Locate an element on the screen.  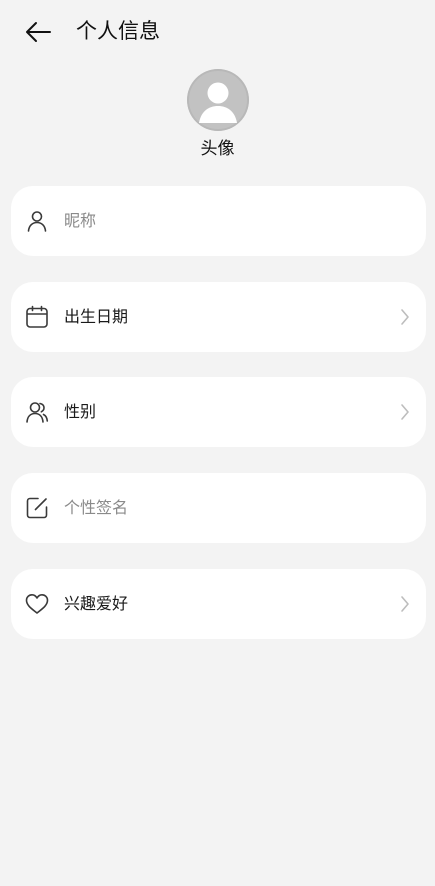
avatar-label: 头像 is located at coordinates (217, 149).